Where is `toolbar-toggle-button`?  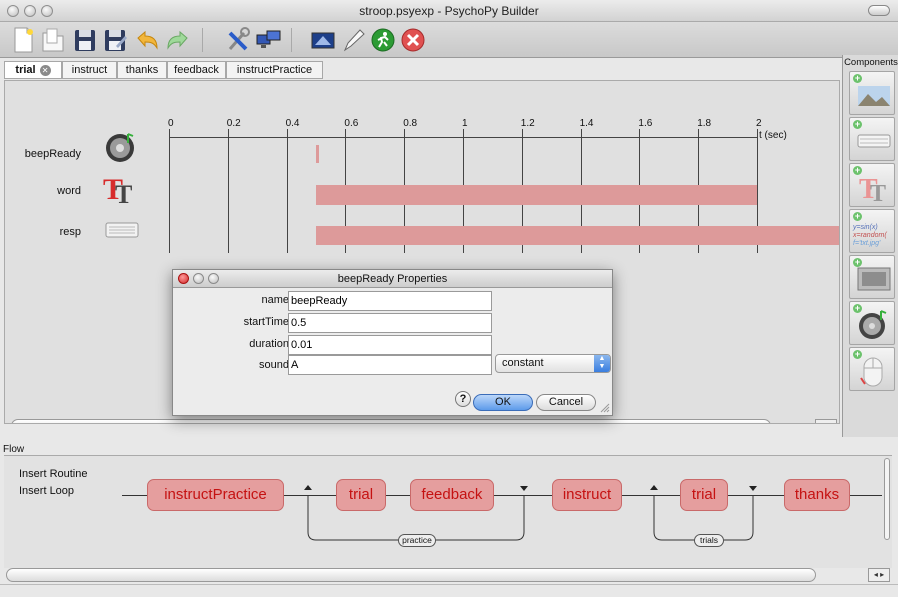
toolbar-toggle-button is located at coordinates (879, 10).